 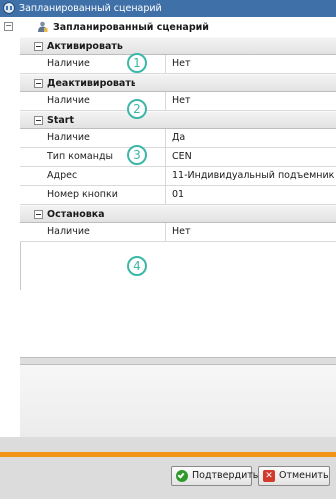 What do you see at coordinates (8, 26) in the screenshot?
I see `collapse-toggle-icon: −` at bounding box center [8, 26].